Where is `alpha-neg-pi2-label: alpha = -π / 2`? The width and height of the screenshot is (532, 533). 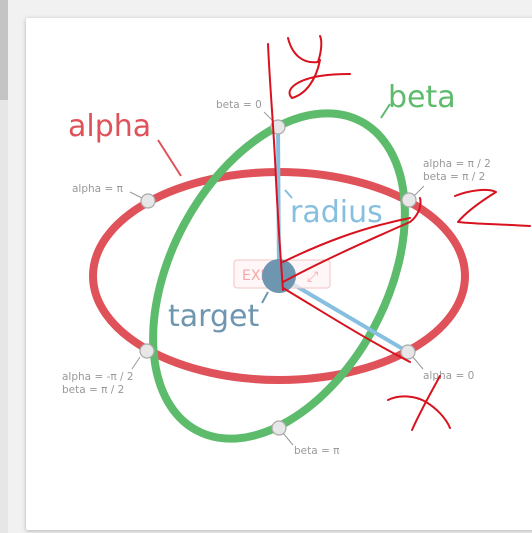 alpha-neg-pi2-label: alpha = -π / 2 is located at coordinates (98, 377).